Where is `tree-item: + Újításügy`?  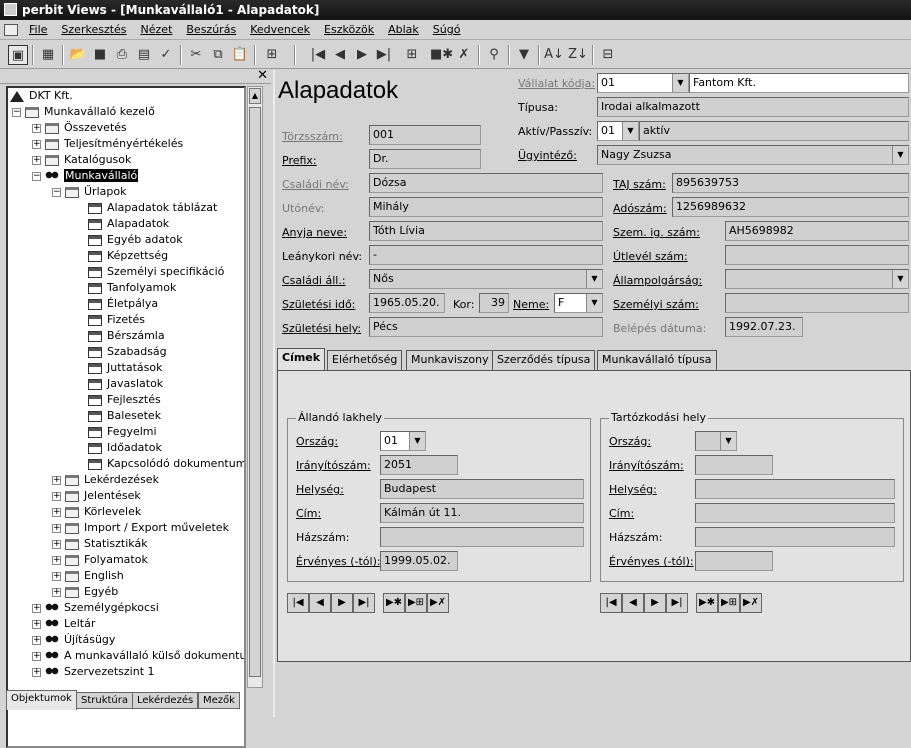
tree-item: + Újításügy is located at coordinates (73, 640).